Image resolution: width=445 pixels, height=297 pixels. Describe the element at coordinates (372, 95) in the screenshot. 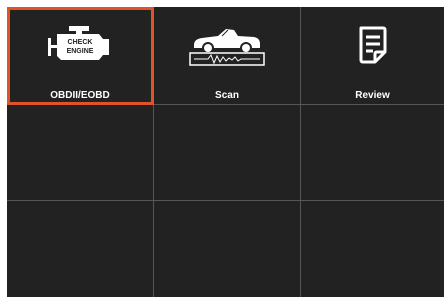

I see `tile-label-review: Review` at that location.